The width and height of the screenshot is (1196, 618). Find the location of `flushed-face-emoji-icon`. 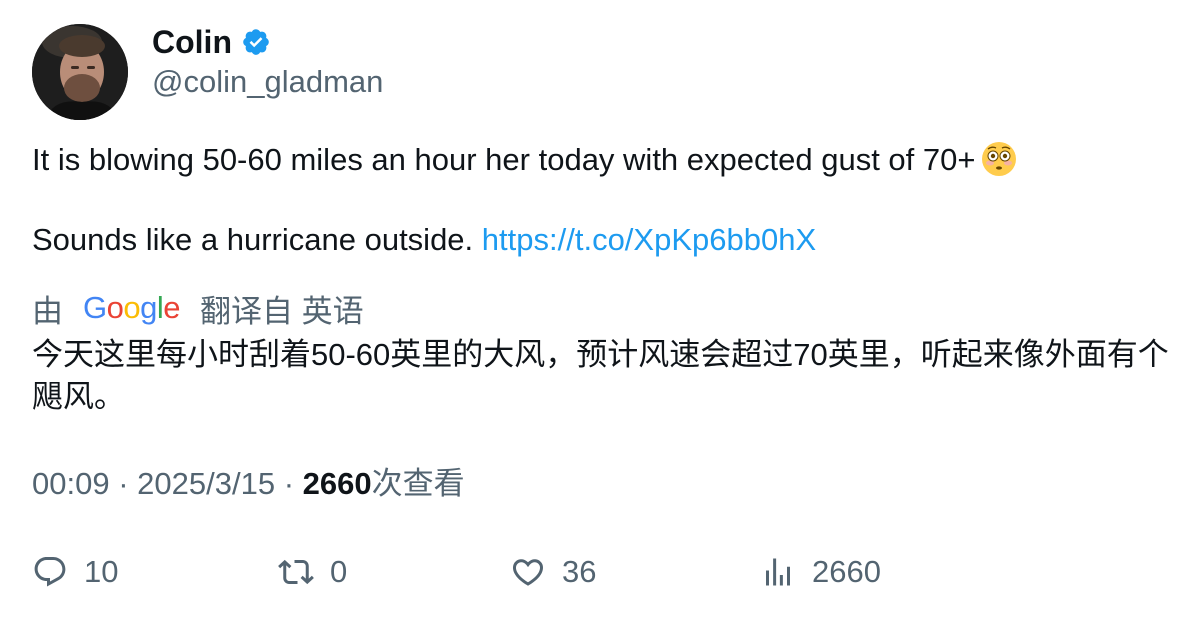

flushed-face-emoji-icon is located at coordinates (999, 159).